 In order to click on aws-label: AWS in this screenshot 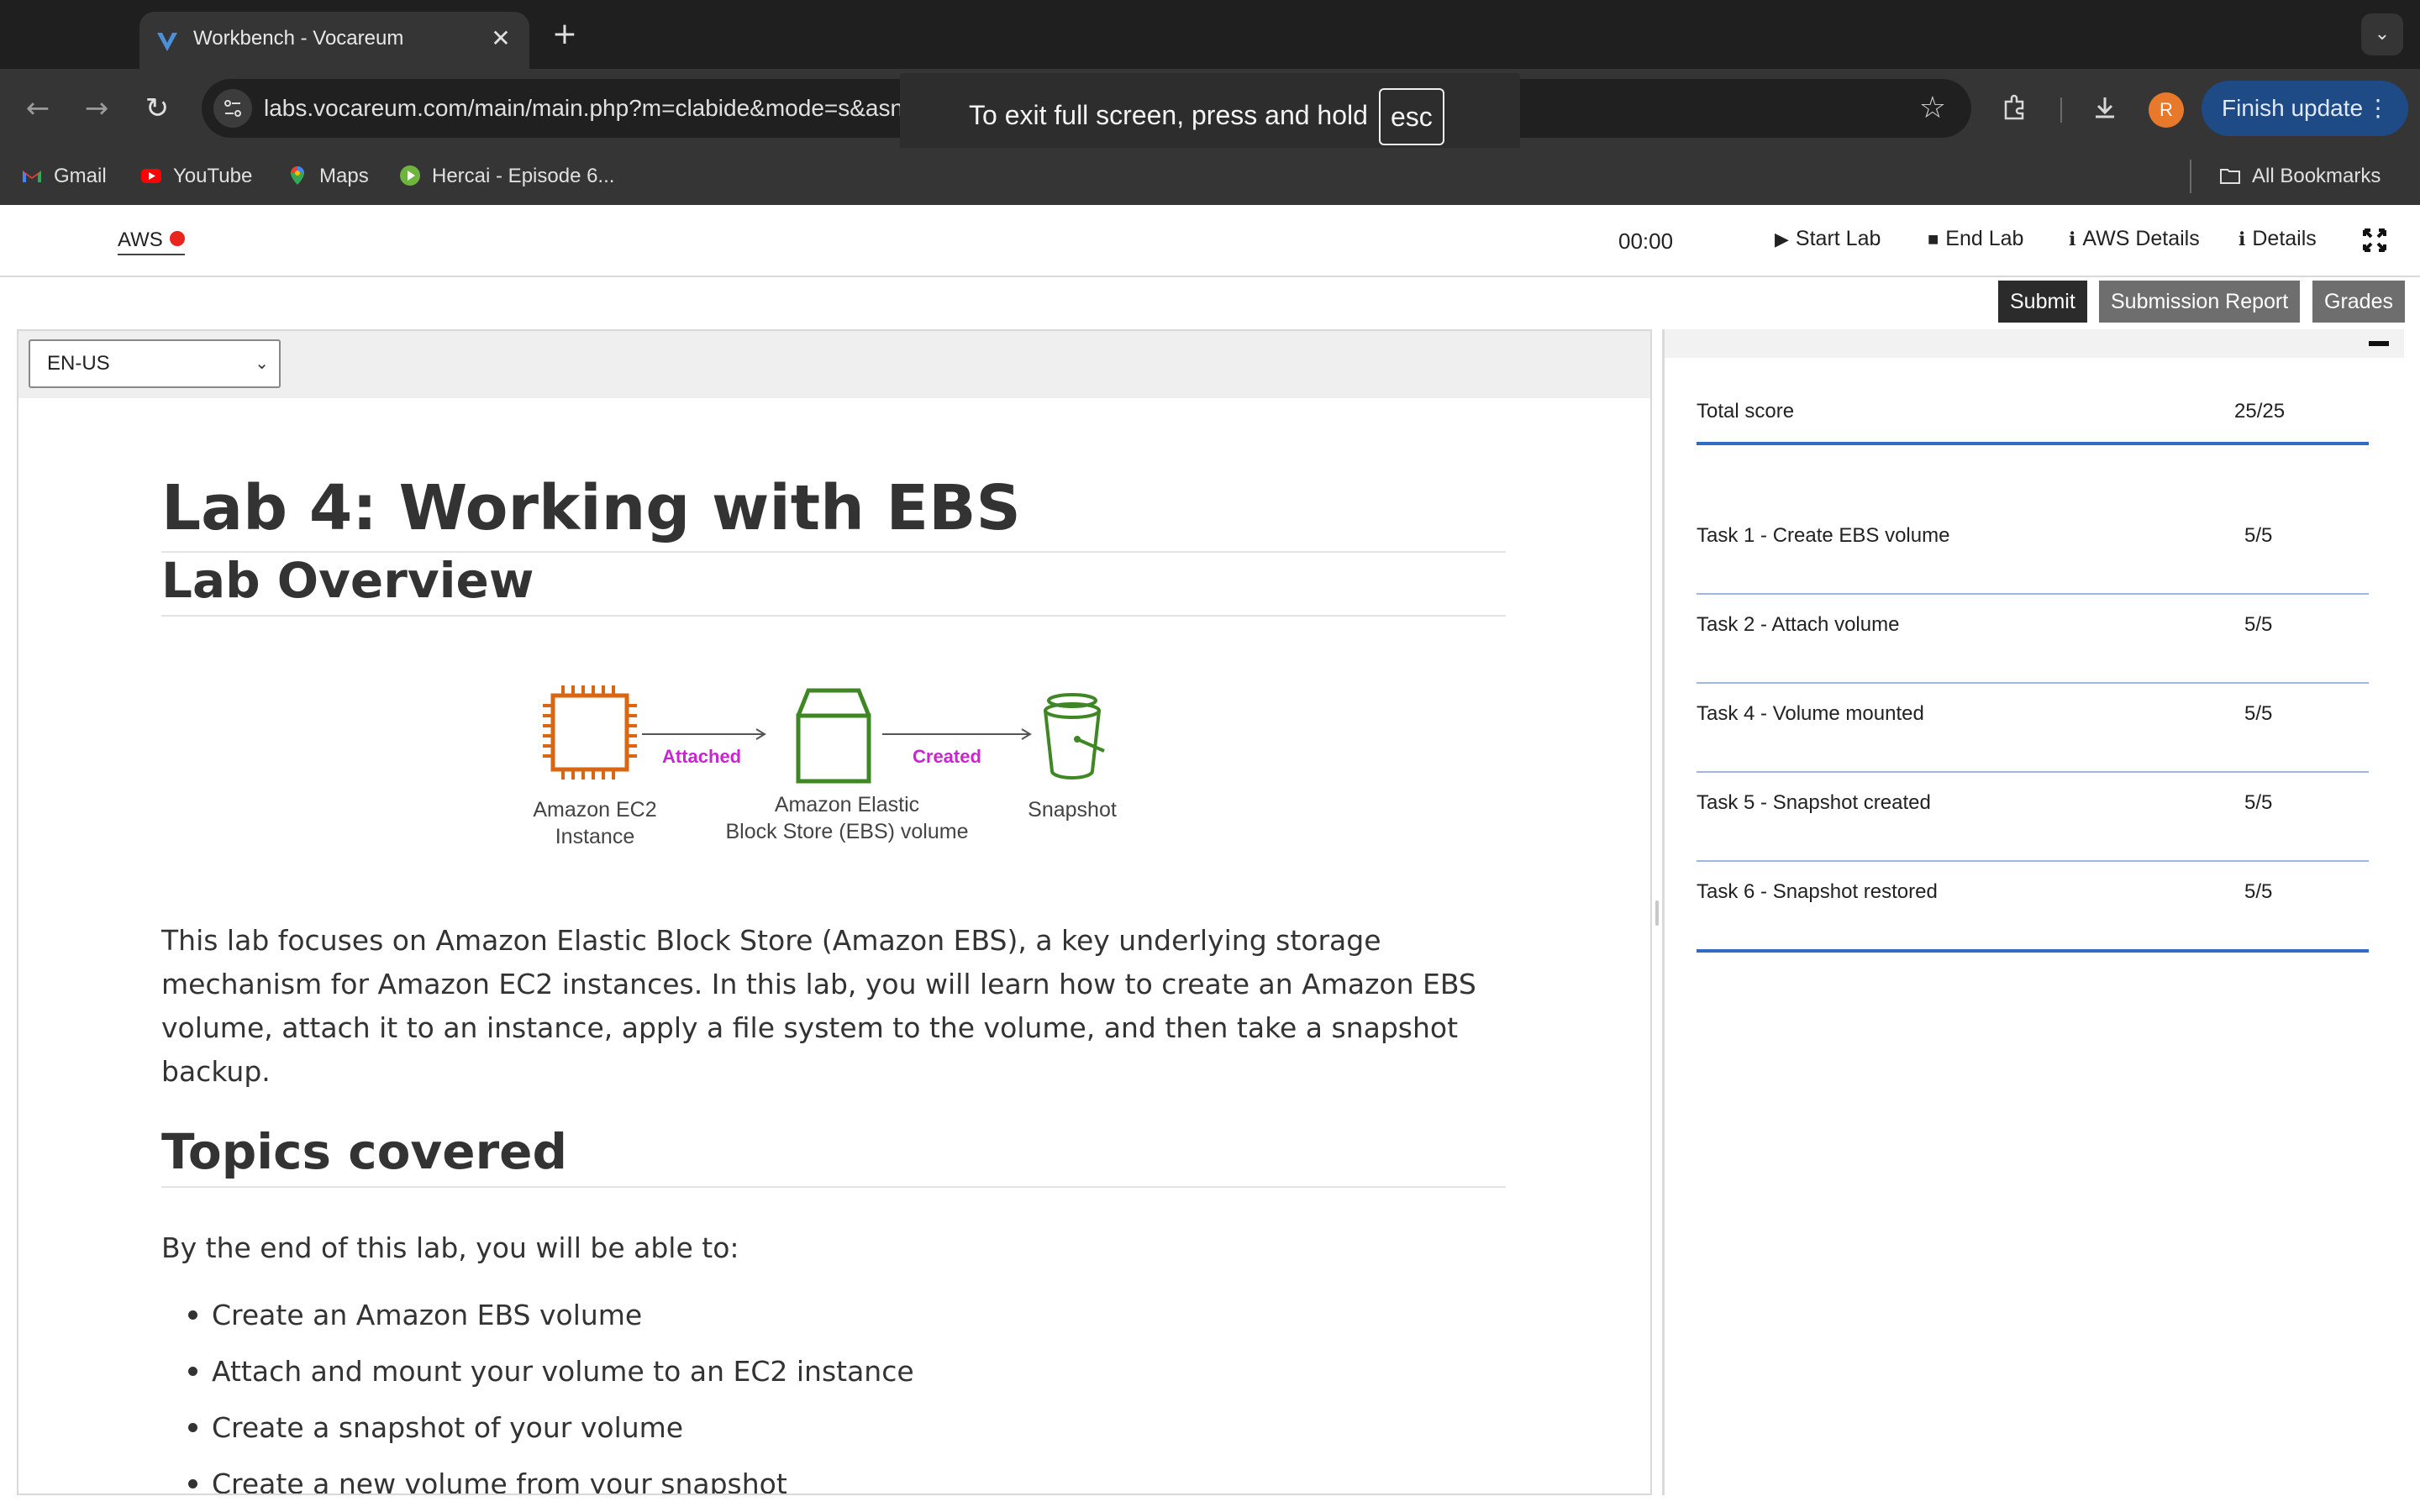, I will do `click(140, 239)`.